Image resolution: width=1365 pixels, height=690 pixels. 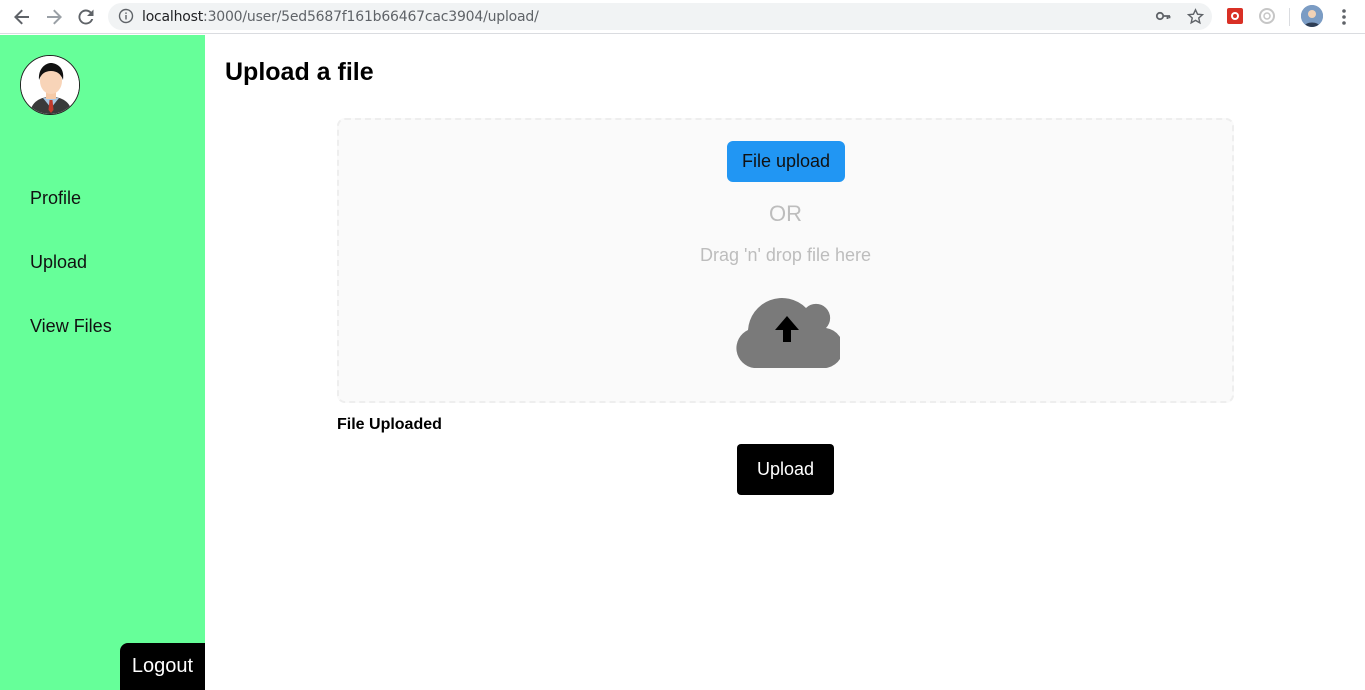 What do you see at coordinates (58, 262) in the screenshot?
I see `sidebar-item-upload: Upload` at bounding box center [58, 262].